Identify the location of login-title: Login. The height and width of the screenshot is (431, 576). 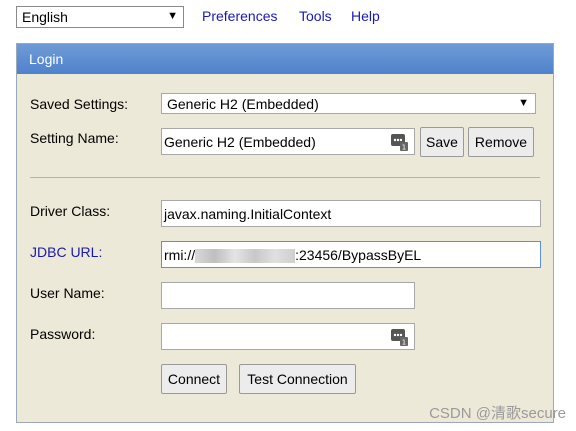
(46, 59).